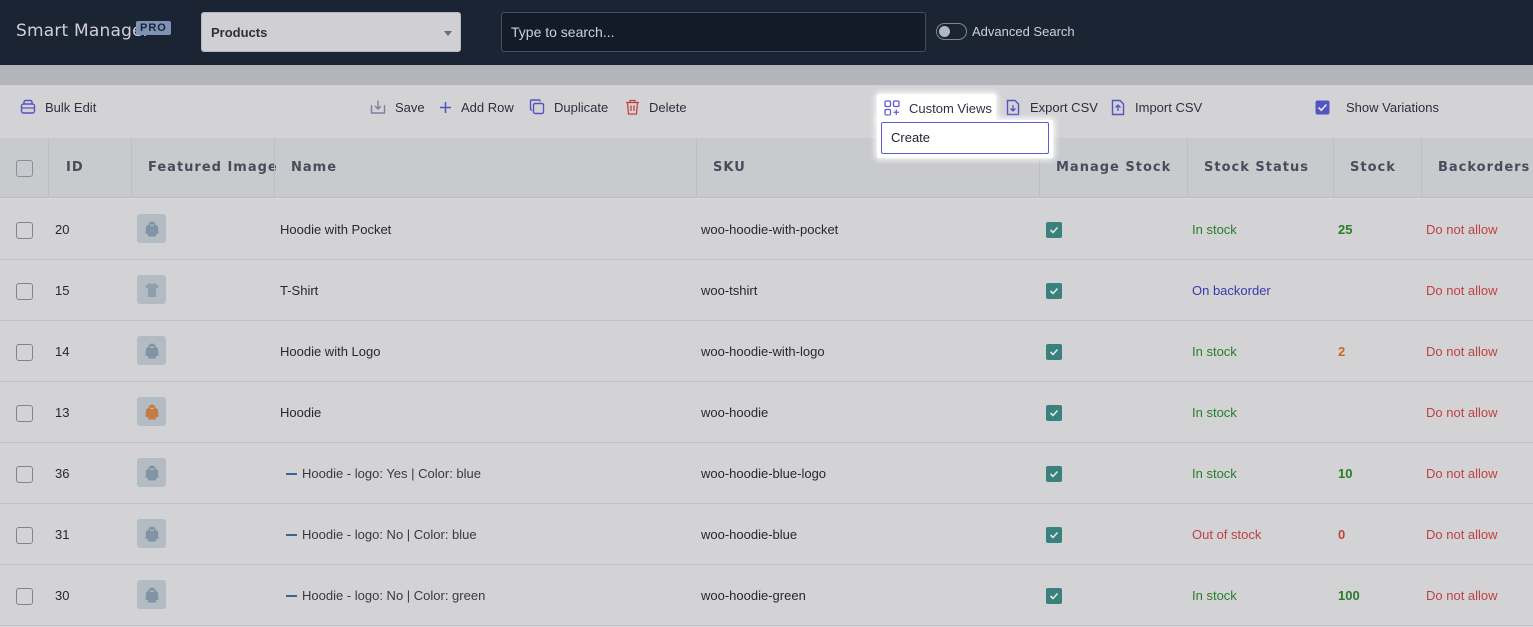 This screenshot has width=1533, height=627. I want to click on cell-stock: 25, so click(1345, 229).